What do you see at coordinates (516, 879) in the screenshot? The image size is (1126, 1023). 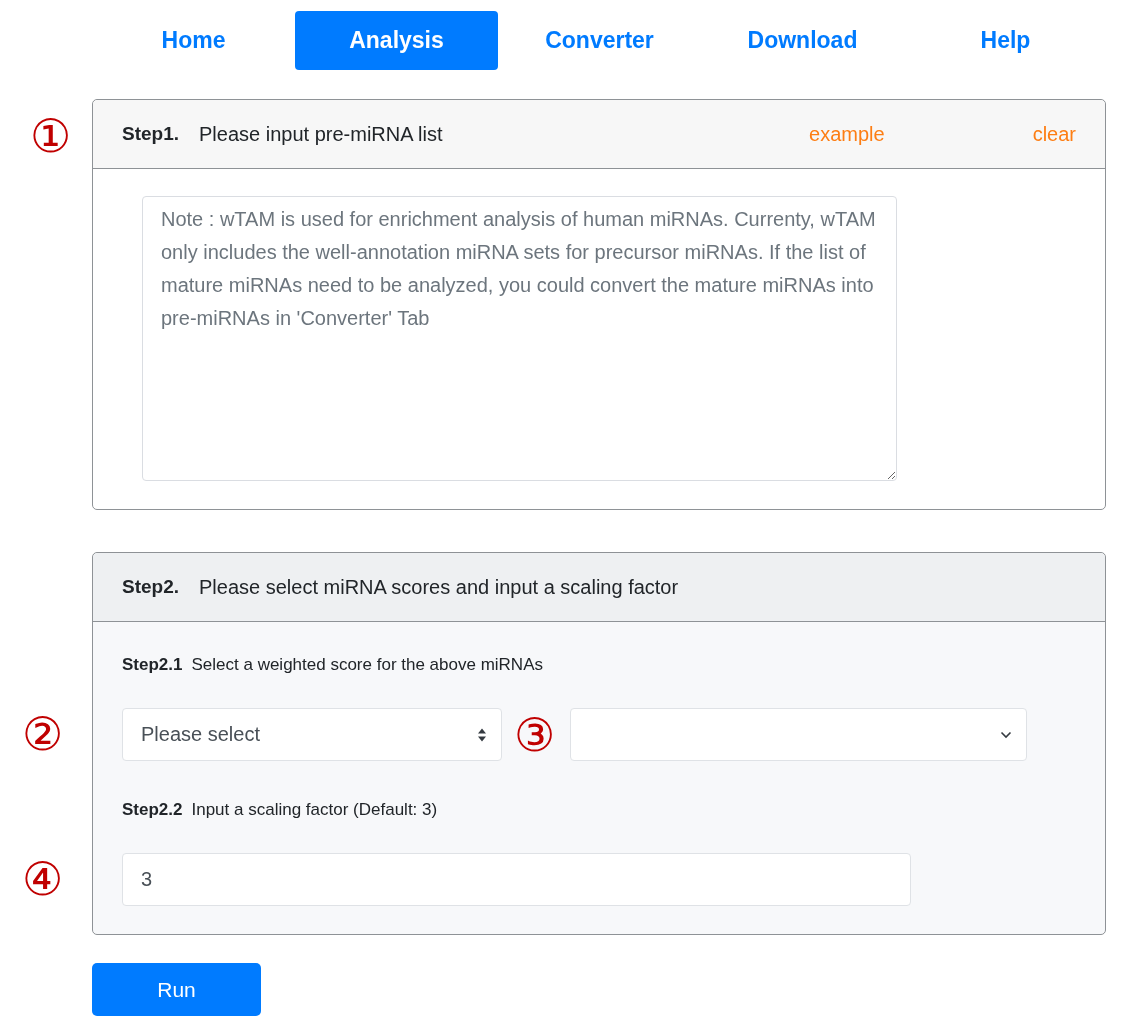 I see `scaling-factor-field: 3` at bounding box center [516, 879].